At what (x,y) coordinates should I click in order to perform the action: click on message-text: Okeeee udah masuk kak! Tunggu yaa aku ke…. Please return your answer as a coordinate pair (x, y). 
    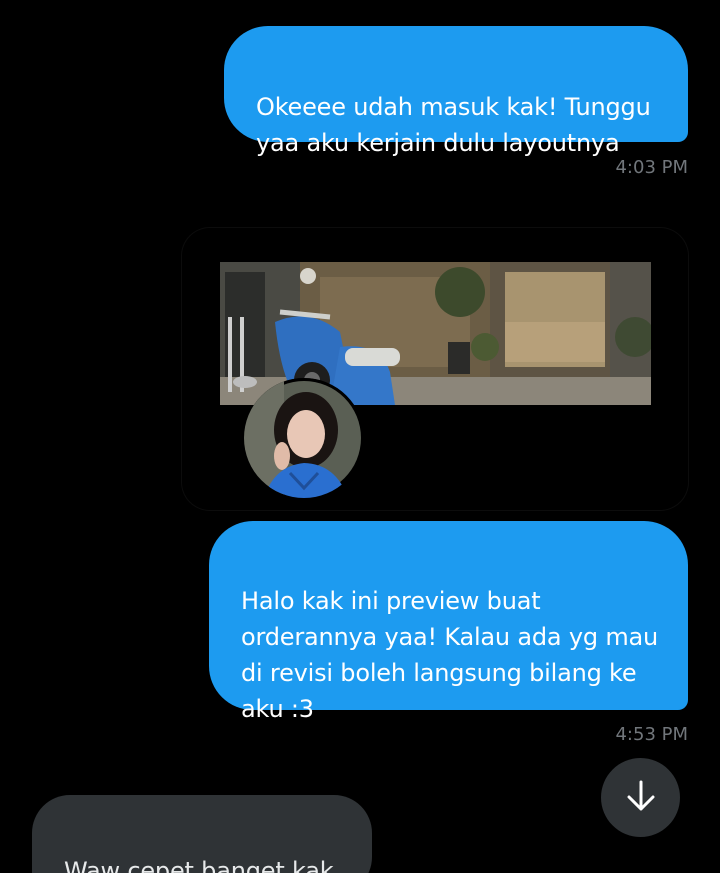
    Looking at the image, I should click on (453, 125).